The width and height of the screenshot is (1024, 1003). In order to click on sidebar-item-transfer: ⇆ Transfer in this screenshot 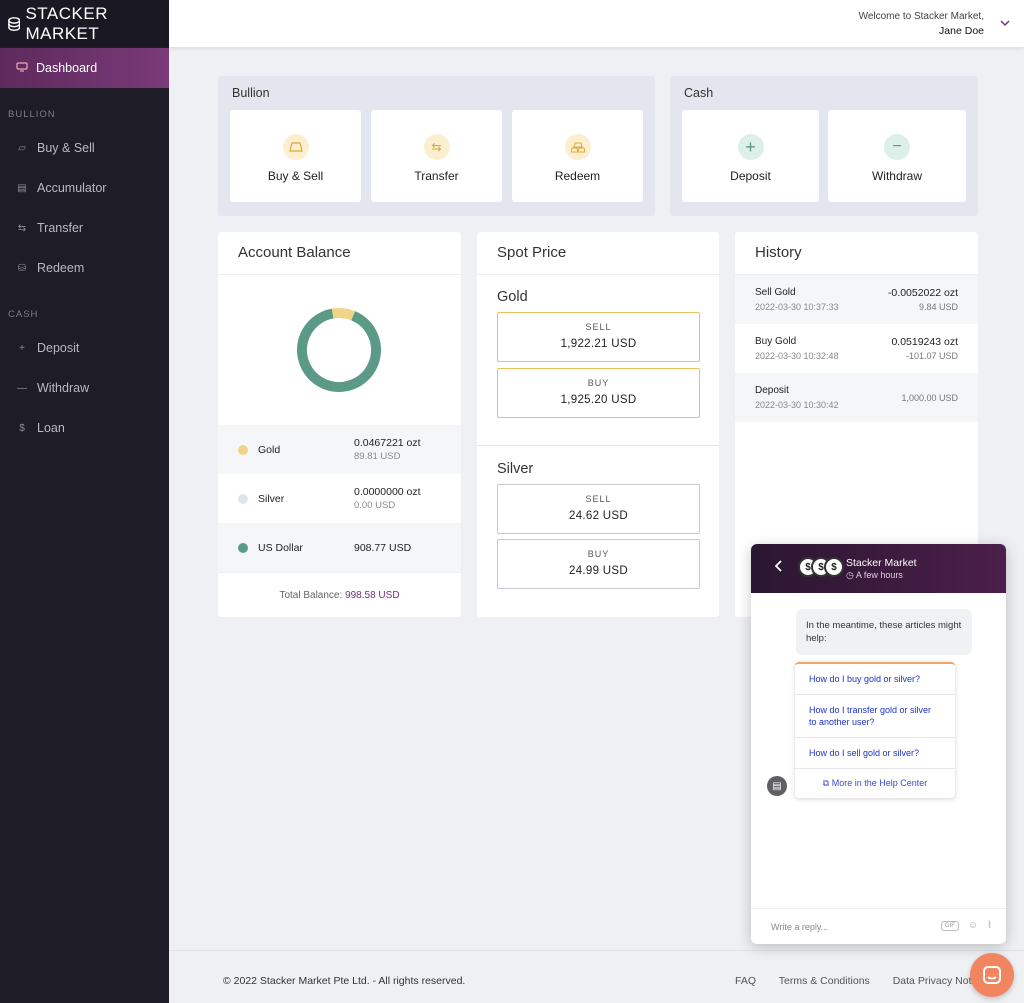, I will do `click(84, 228)`.